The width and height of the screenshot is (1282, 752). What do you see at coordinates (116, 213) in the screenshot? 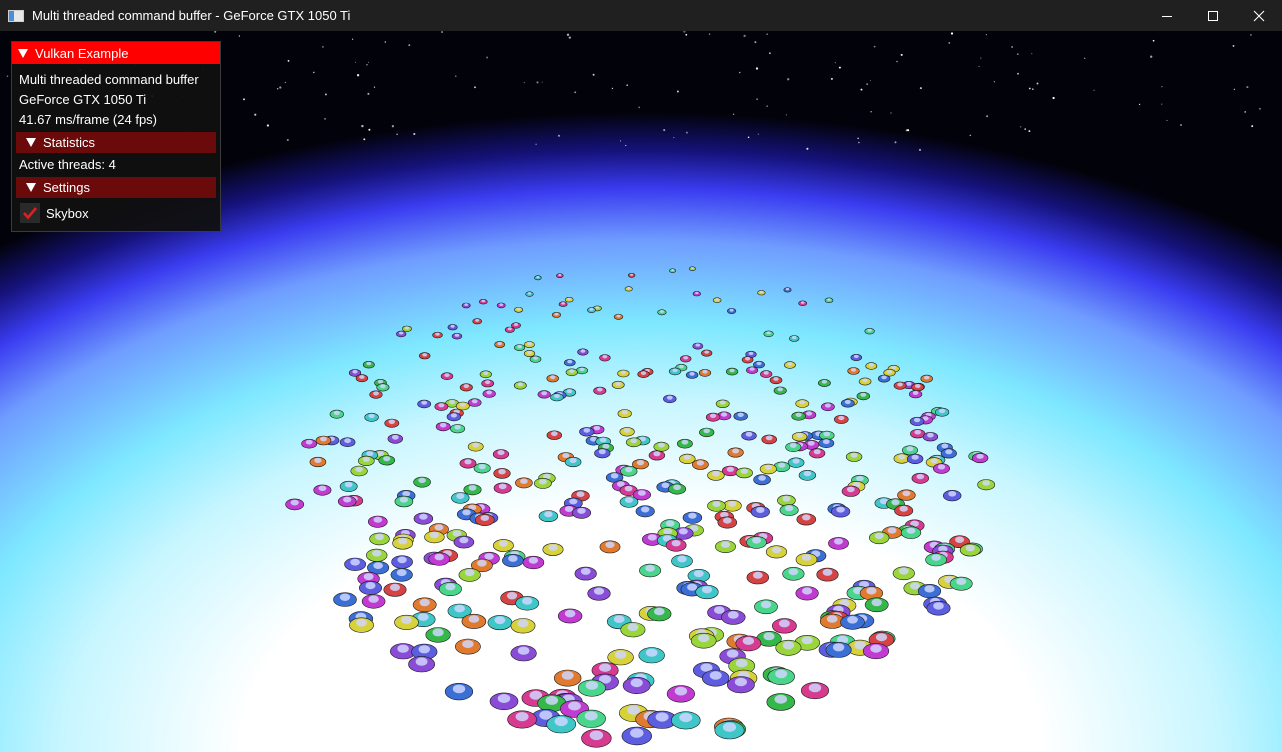
I see `skybox-option: Skybox` at bounding box center [116, 213].